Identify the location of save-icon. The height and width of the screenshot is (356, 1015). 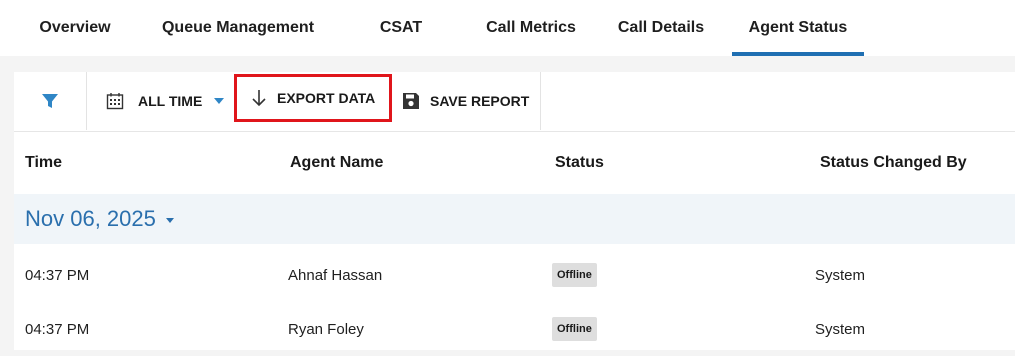
(411, 101).